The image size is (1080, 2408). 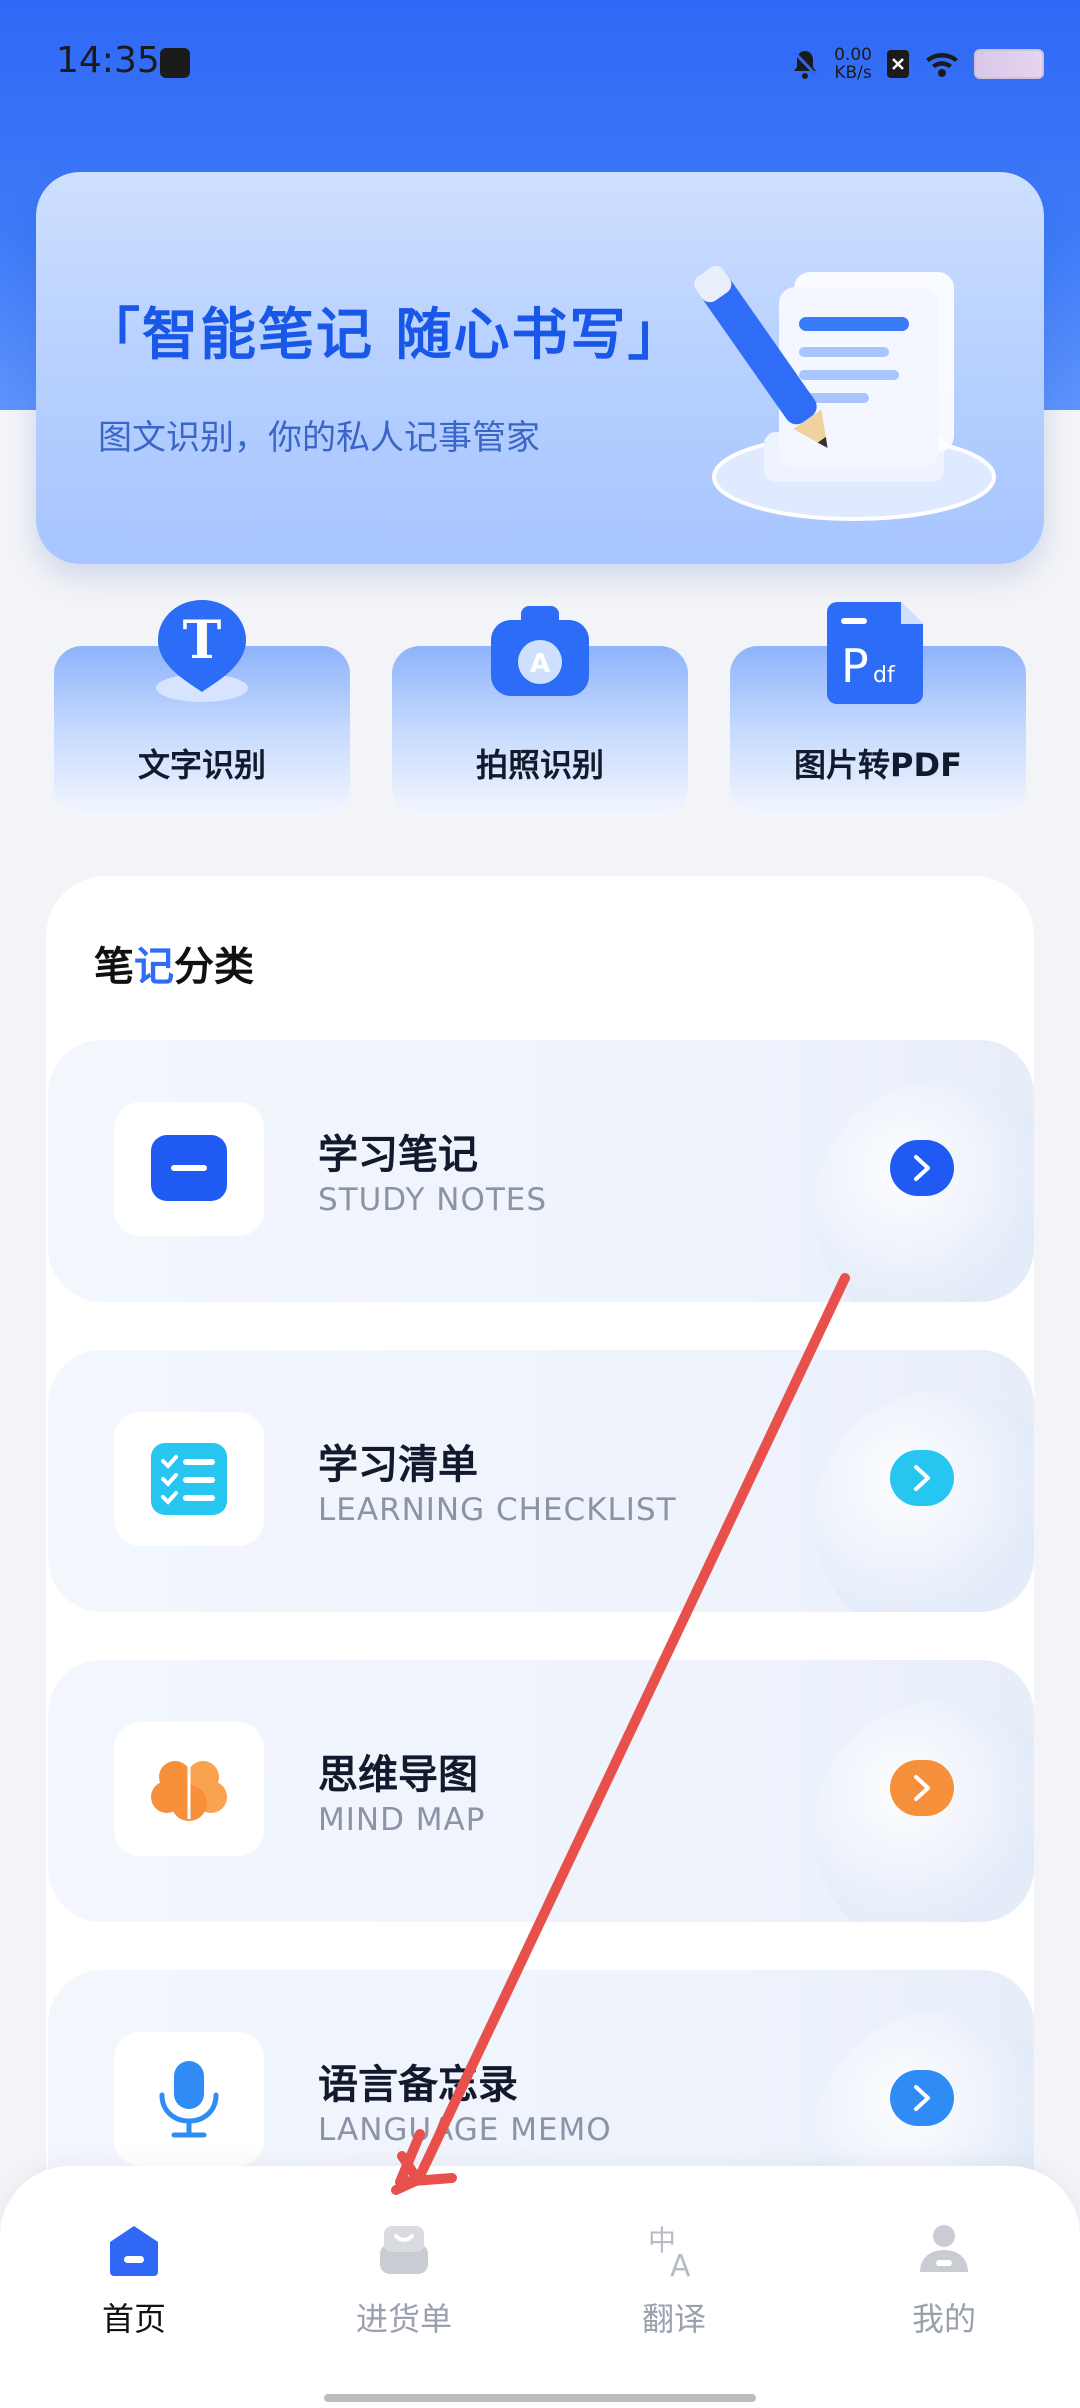 What do you see at coordinates (680, 2264) in the screenshot?
I see `svg-text: A` at bounding box center [680, 2264].